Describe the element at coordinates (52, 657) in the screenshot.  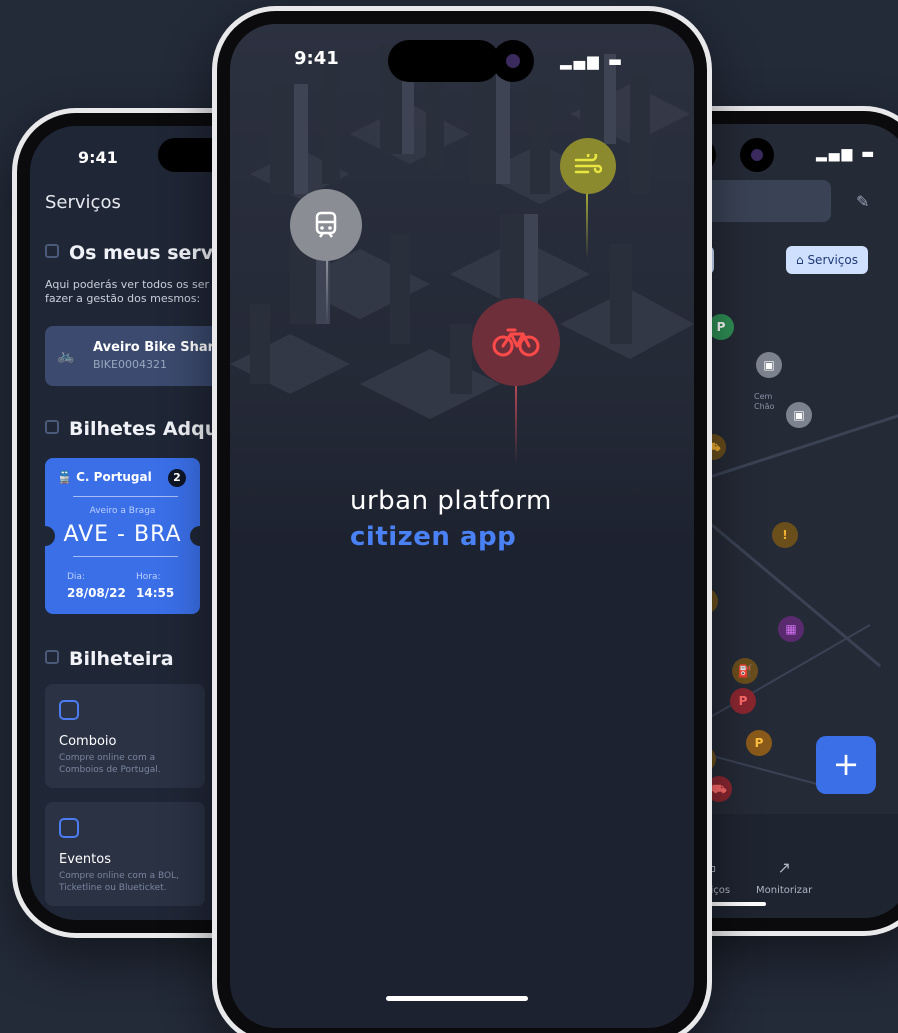
I see `card-icon` at that location.